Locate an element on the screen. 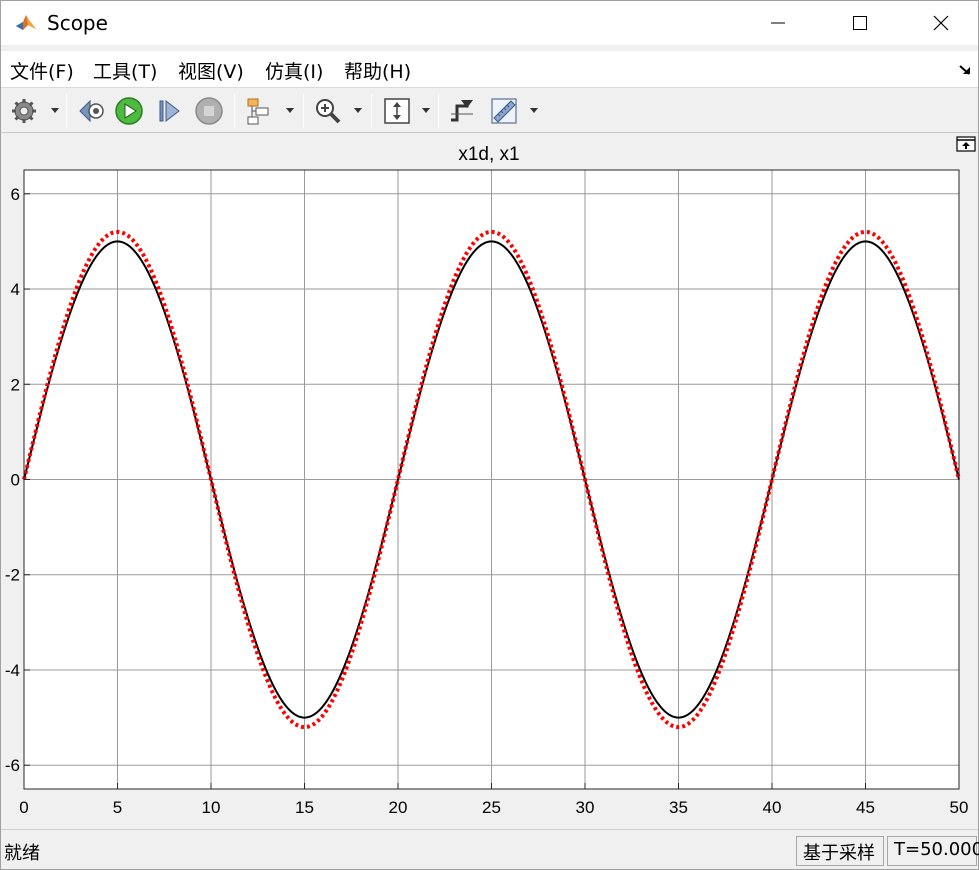 The height and width of the screenshot is (870, 979). autoscale-button is located at coordinates (397, 111).